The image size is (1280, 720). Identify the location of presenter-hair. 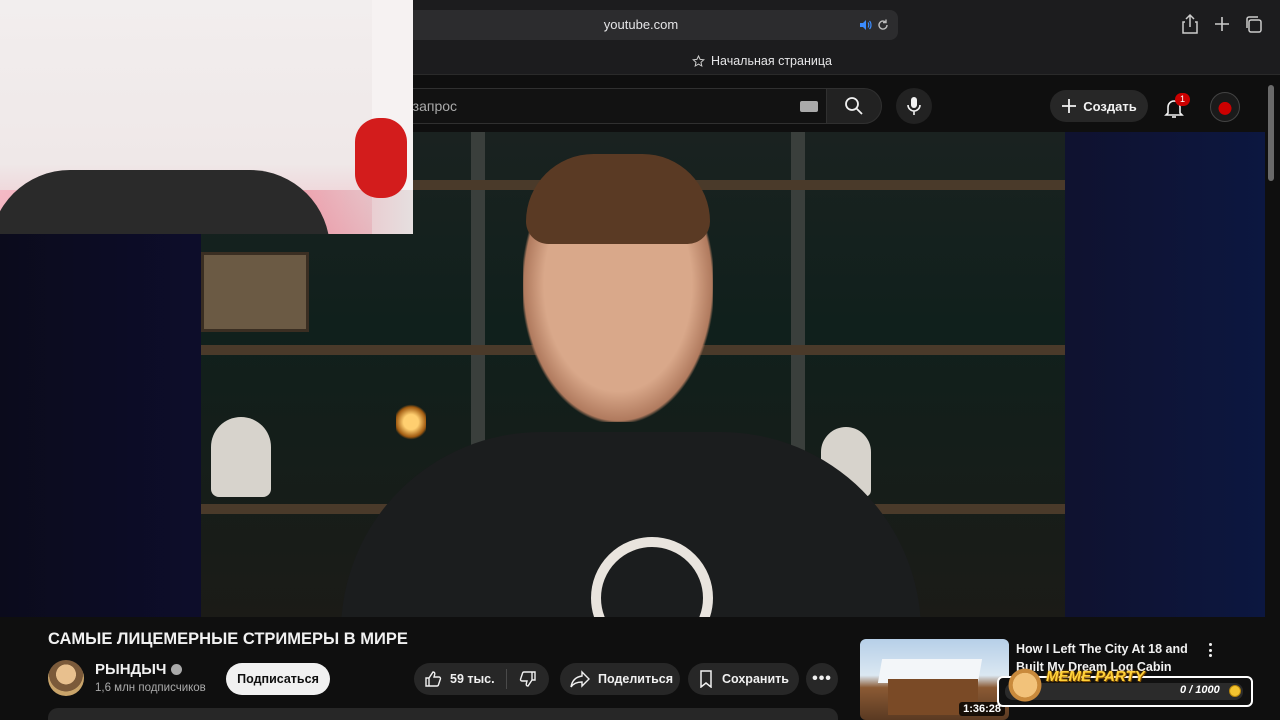
(618, 199).